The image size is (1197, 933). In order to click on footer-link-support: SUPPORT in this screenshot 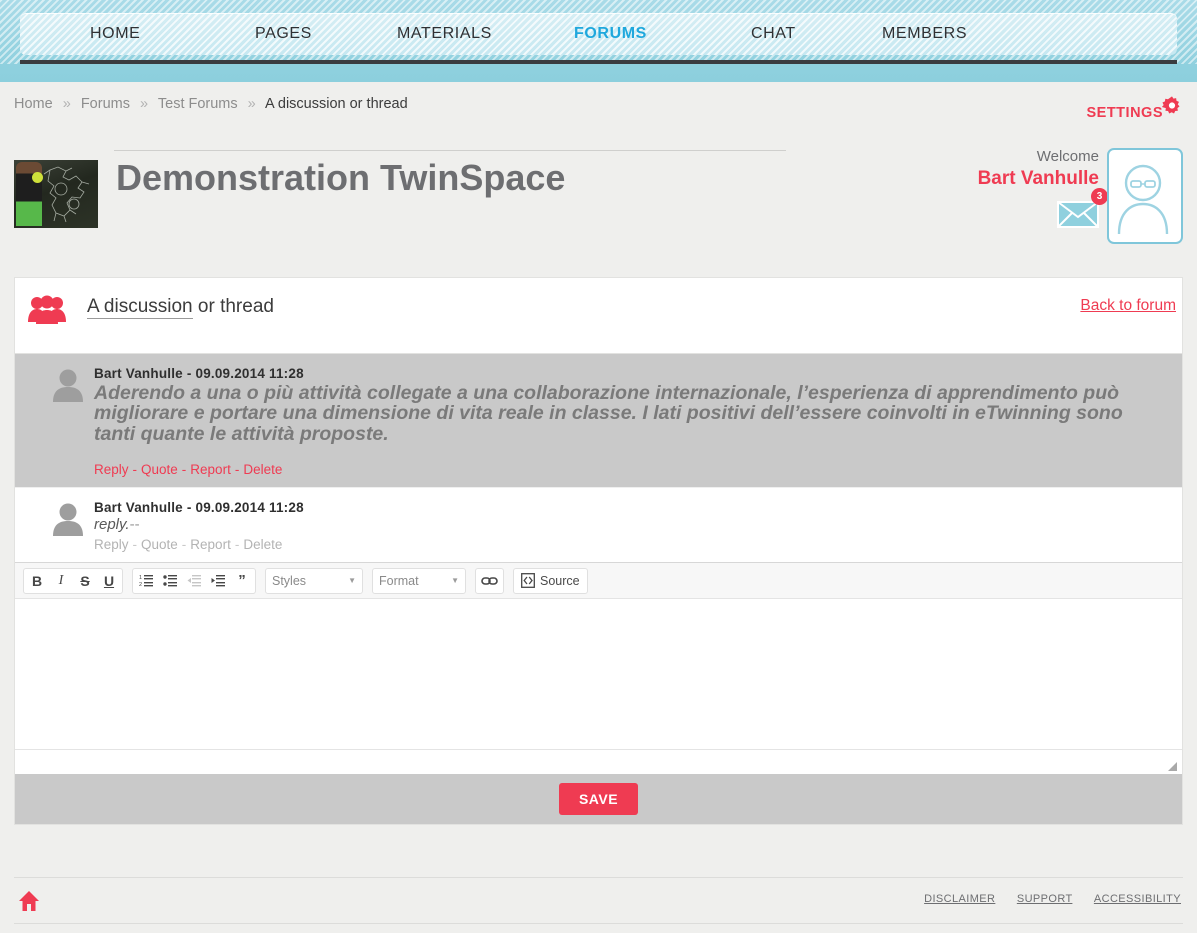, I will do `click(1045, 899)`.